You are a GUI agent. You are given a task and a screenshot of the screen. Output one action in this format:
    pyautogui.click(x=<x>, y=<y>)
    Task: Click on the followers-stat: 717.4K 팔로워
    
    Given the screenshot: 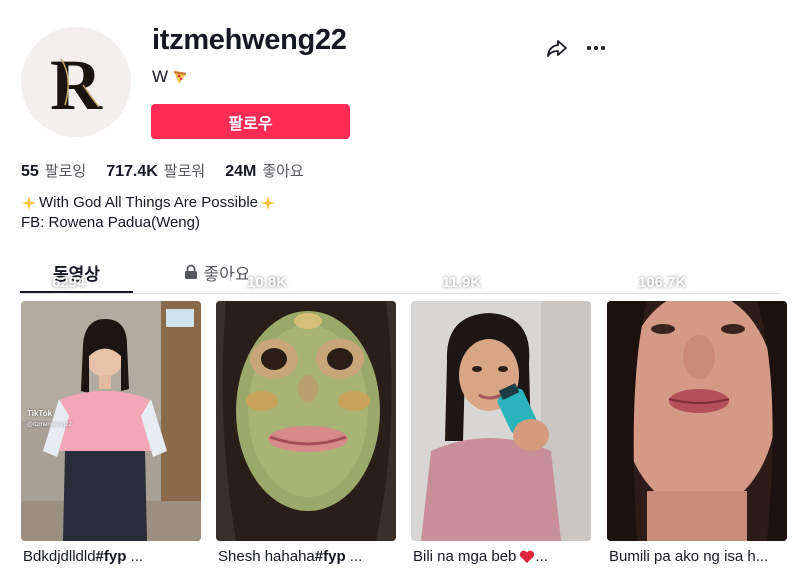 What is the action you would take?
    pyautogui.click(x=155, y=170)
    